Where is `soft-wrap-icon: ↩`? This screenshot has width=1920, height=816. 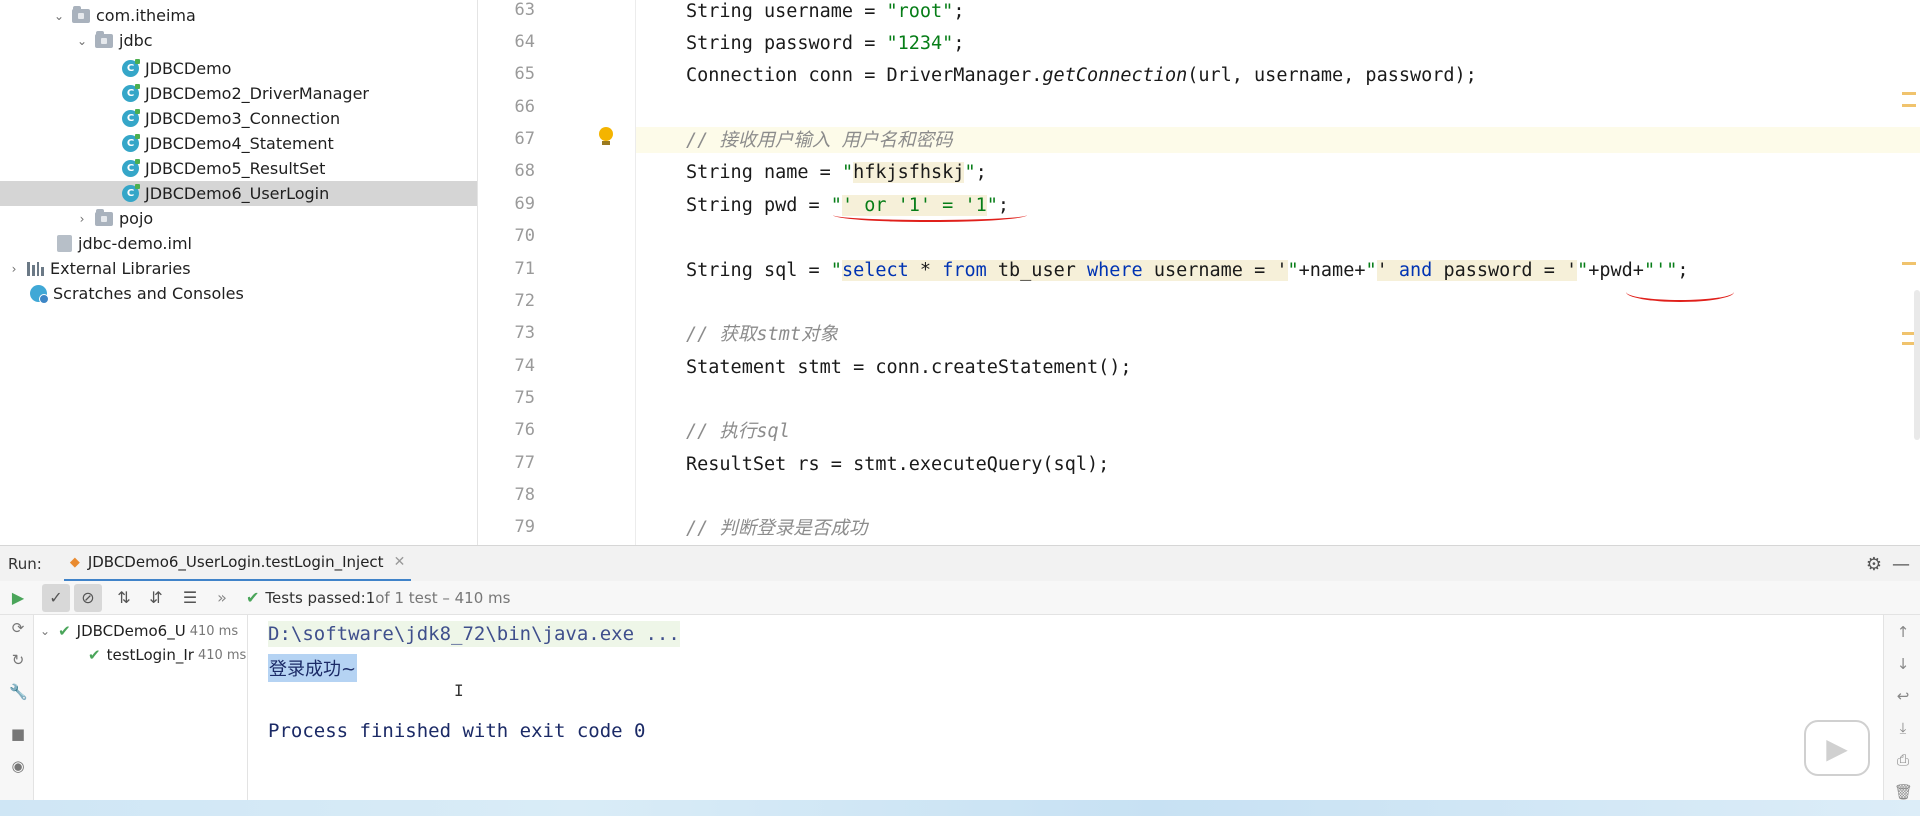 soft-wrap-icon: ↩ is located at coordinates (1903, 696).